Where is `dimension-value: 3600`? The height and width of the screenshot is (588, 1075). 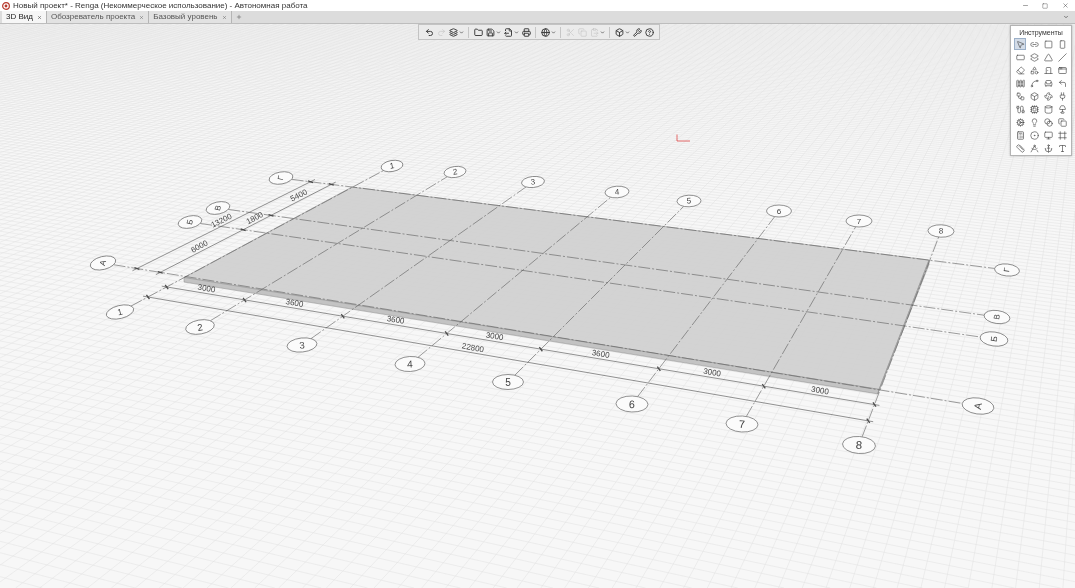
dimension-value: 3600 is located at coordinates (295, 303).